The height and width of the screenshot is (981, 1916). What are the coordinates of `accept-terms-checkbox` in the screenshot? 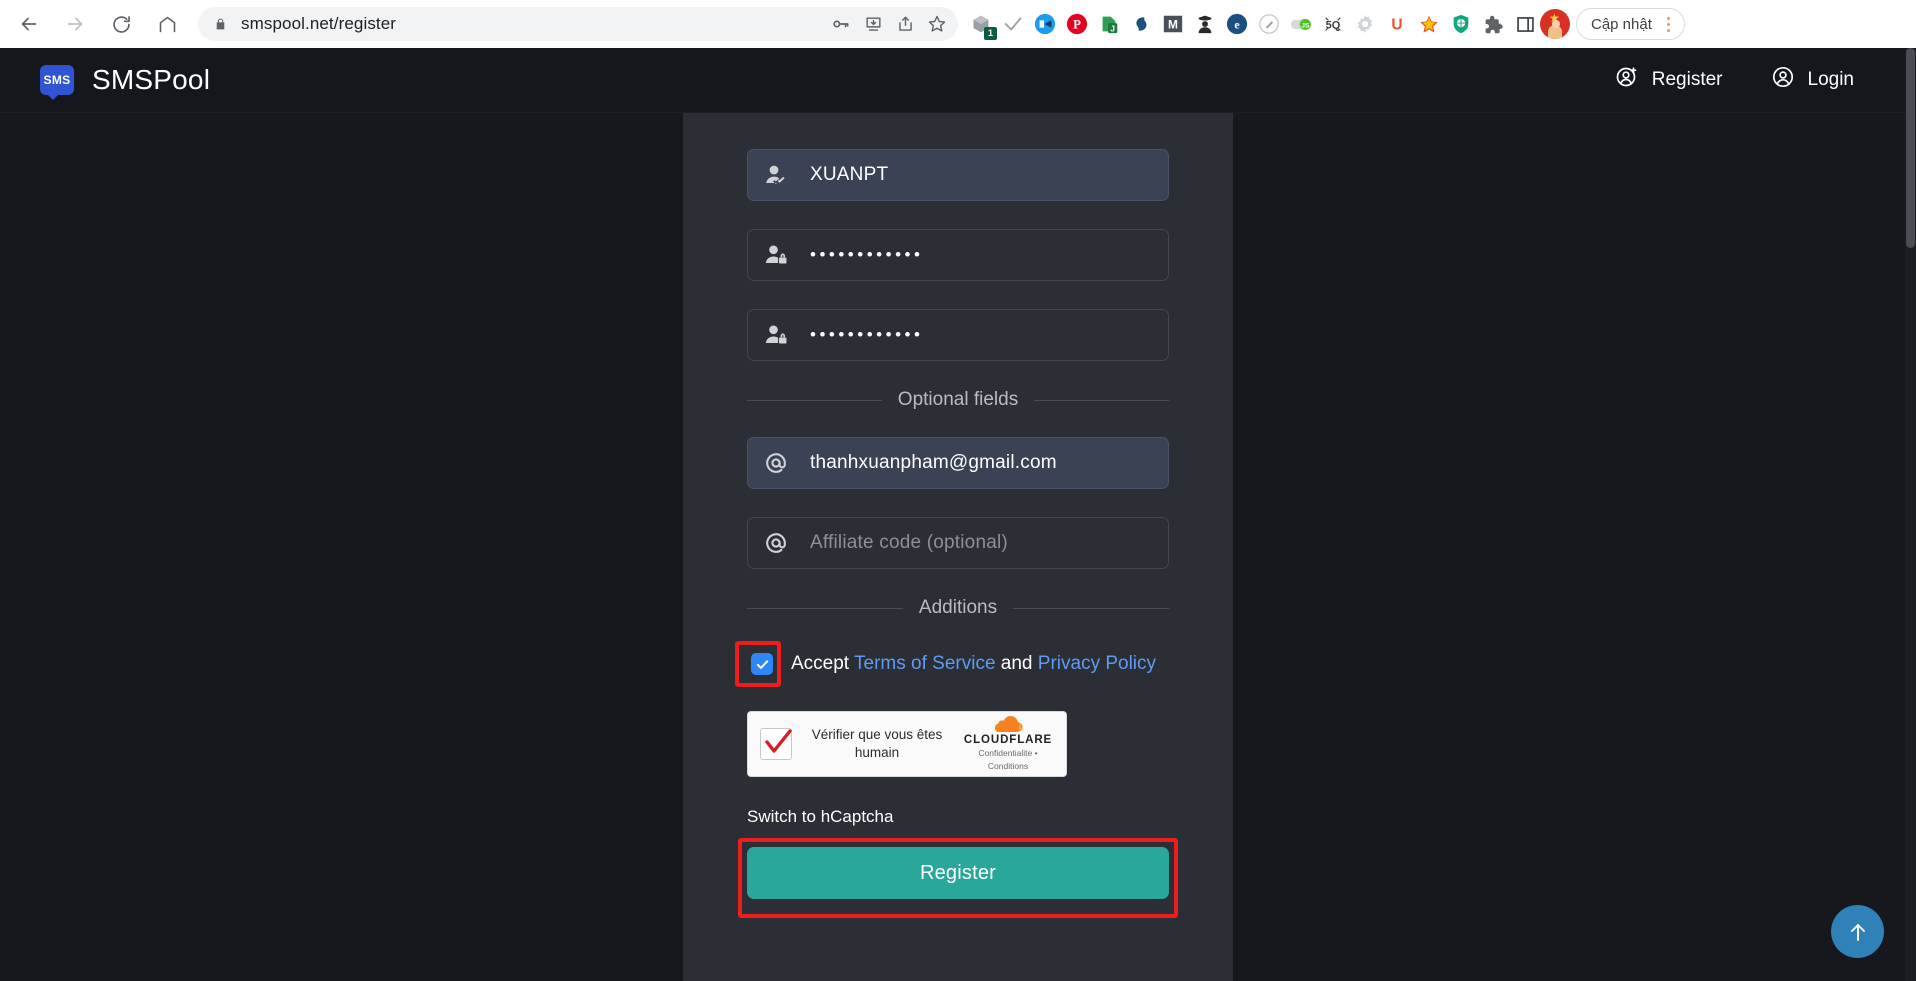 It's located at (762, 664).